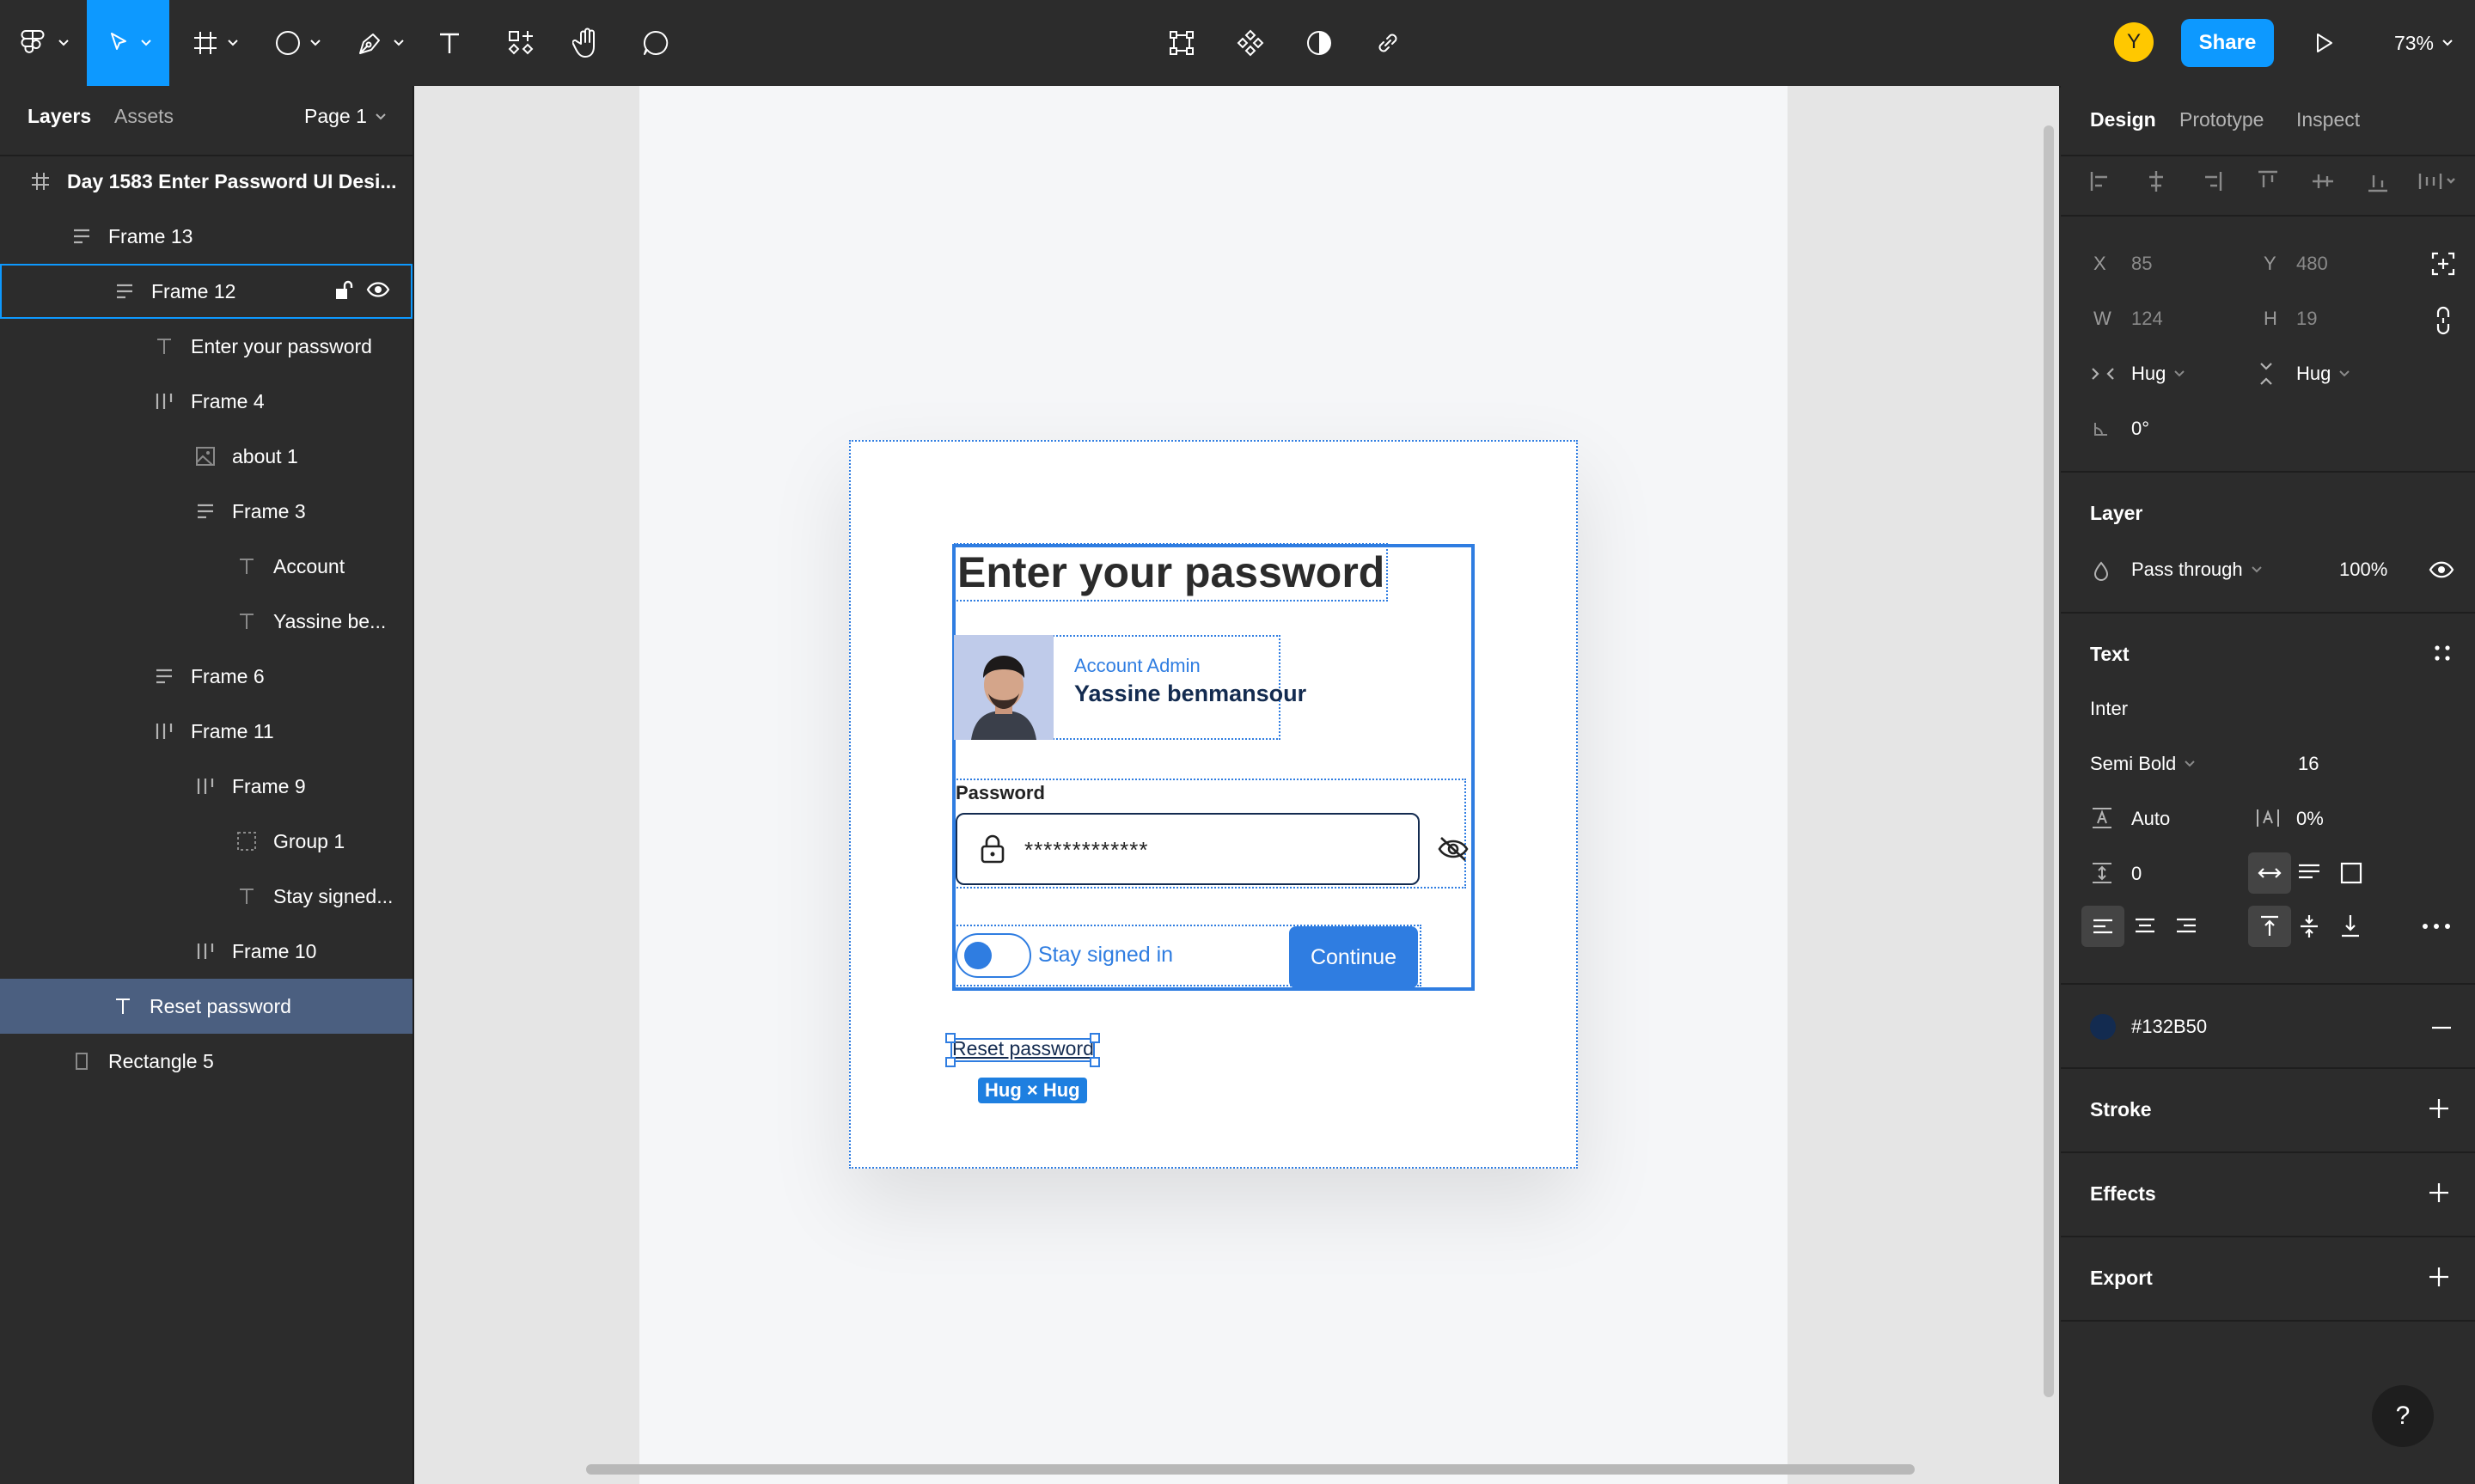 The height and width of the screenshot is (1484, 2475). What do you see at coordinates (2136, 874) in the screenshot?
I see `paragraph-spacing-input: 0` at bounding box center [2136, 874].